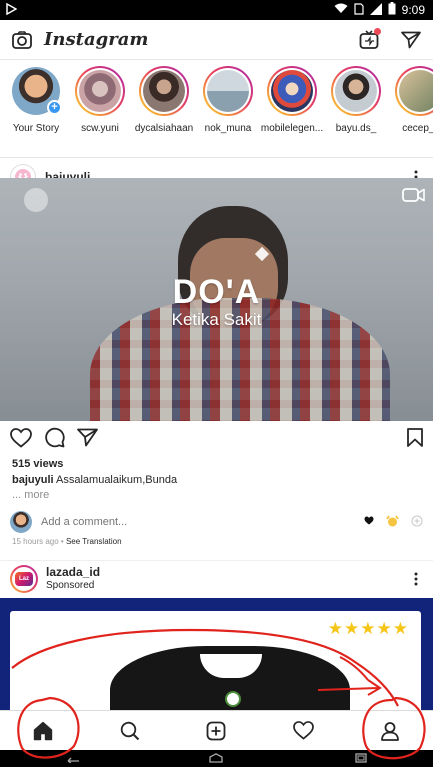  Describe the element at coordinates (216, 319) in the screenshot. I see `video-overlay-subtitle: Ketika Sakit` at that location.